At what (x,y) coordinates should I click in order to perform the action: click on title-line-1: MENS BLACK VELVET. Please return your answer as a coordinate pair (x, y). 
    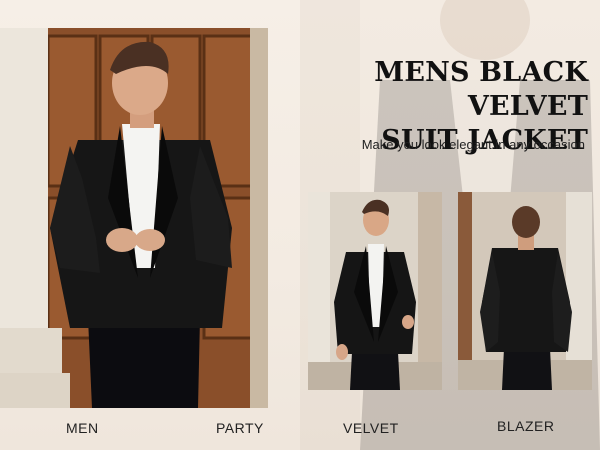
    Looking at the image, I should click on (481, 89).